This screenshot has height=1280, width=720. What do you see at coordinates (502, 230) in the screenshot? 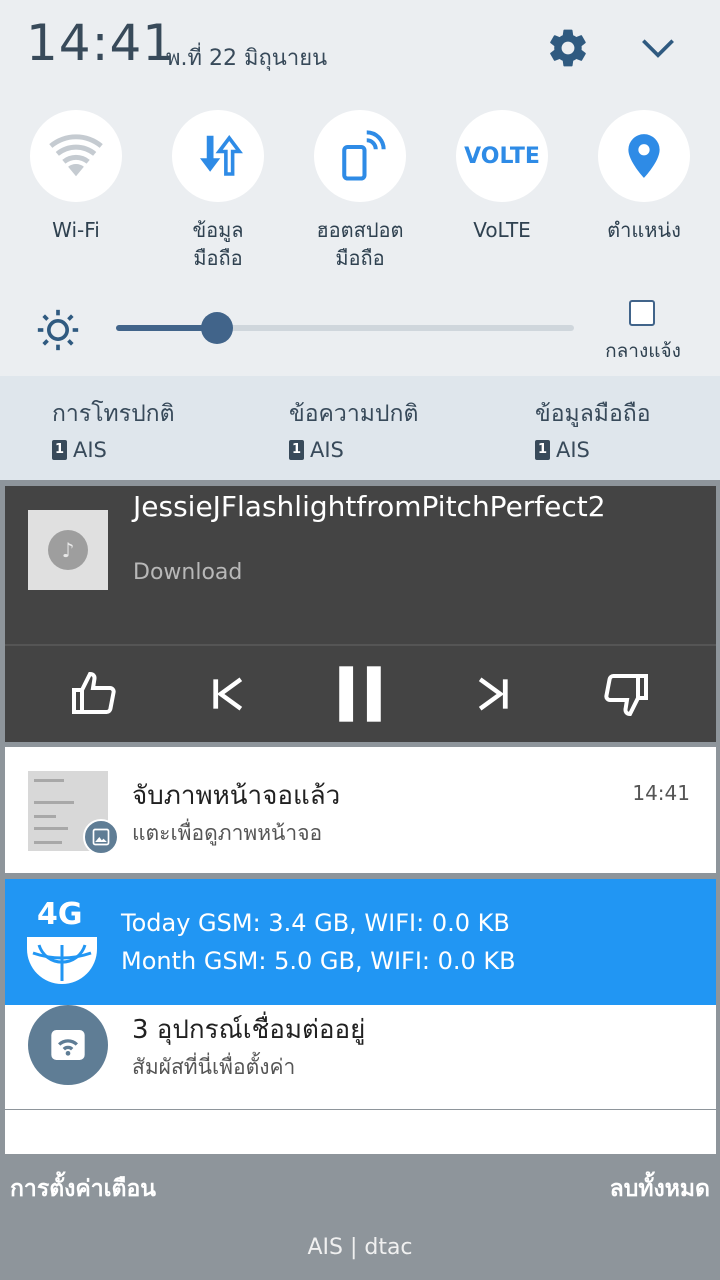
I see `toggle-label: VoLTE` at bounding box center [502, 230].